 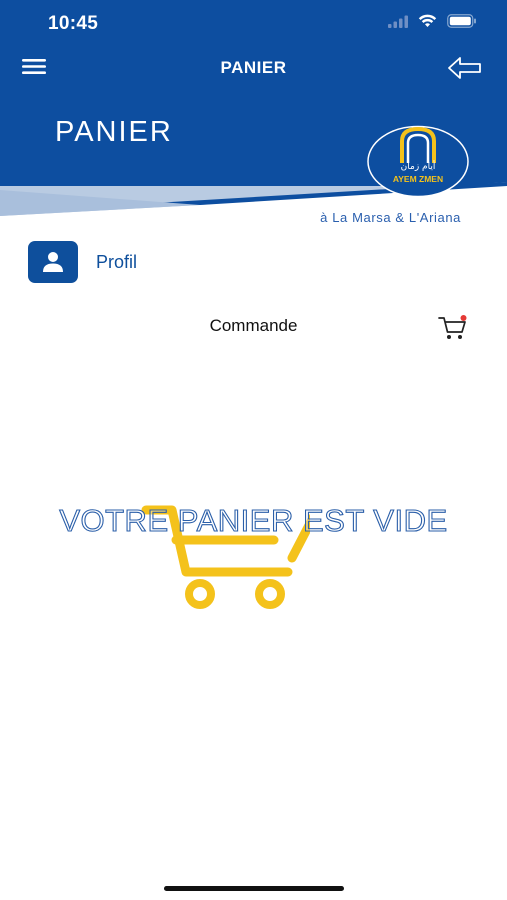 I want to click on cart-badge-dot, so click(x=463, y=318).